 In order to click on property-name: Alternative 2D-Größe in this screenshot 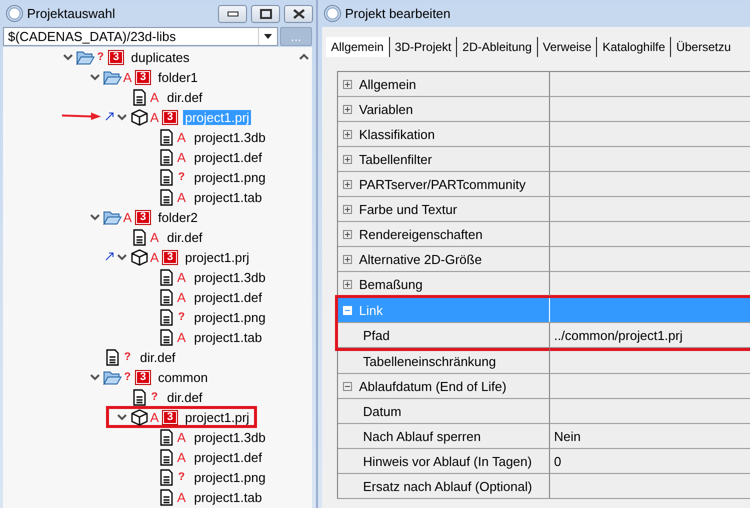, I will do `click(420, 259)`.